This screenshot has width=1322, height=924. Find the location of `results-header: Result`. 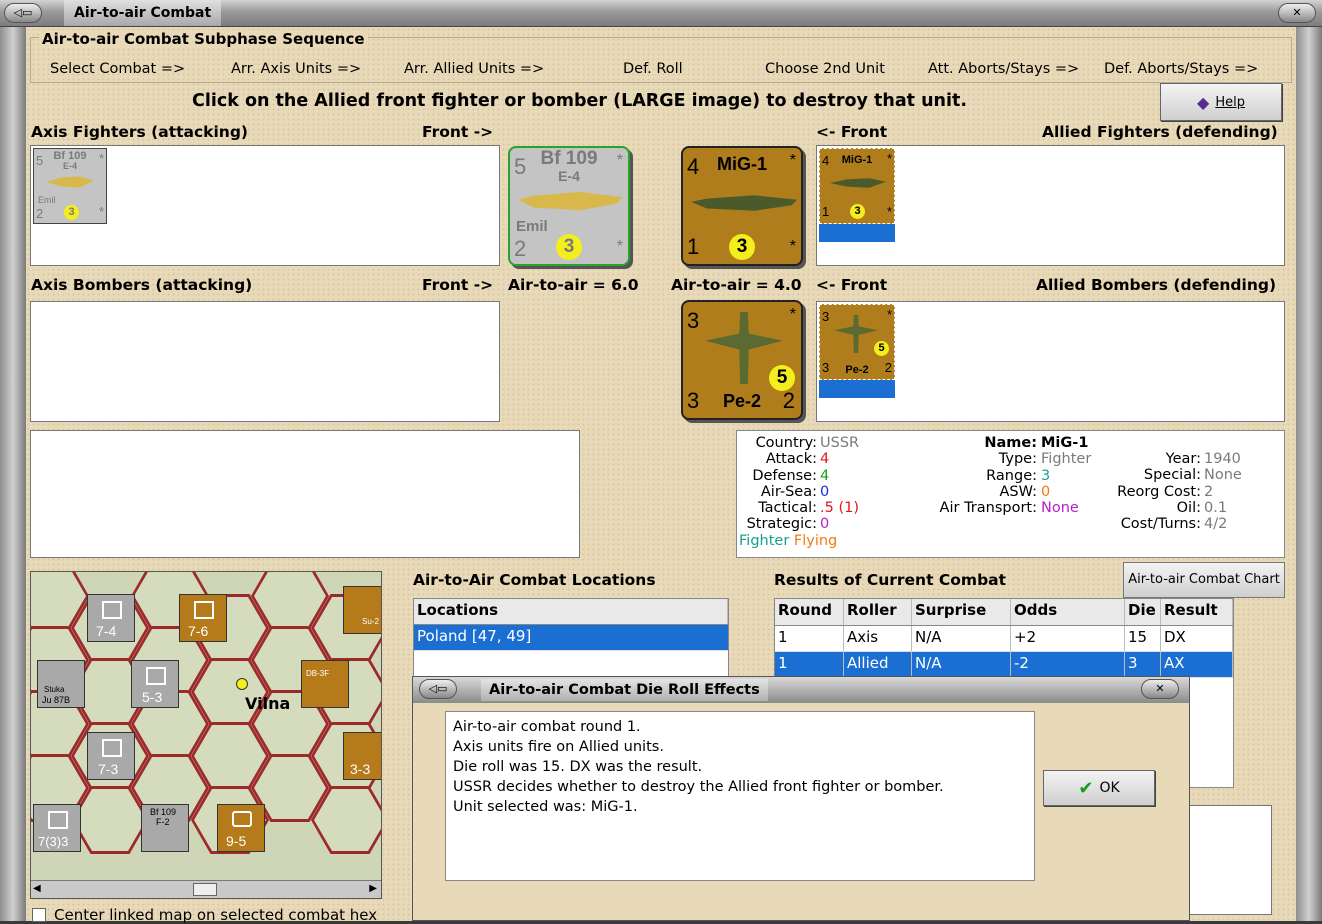

results-header: Result is located at coordinates (1197, 612).